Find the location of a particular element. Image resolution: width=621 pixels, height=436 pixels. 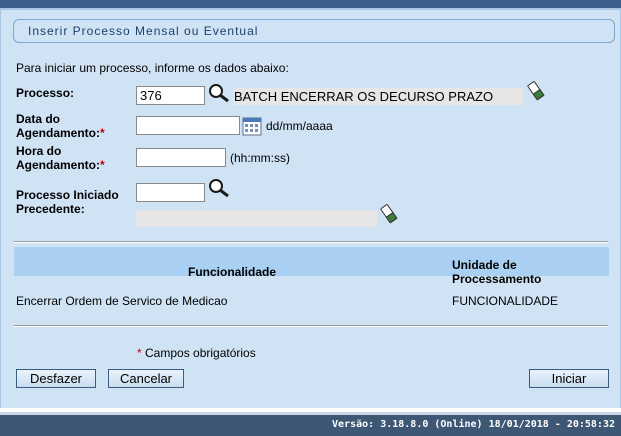

hora-agendamento-input is located at coordinates (181, 157).